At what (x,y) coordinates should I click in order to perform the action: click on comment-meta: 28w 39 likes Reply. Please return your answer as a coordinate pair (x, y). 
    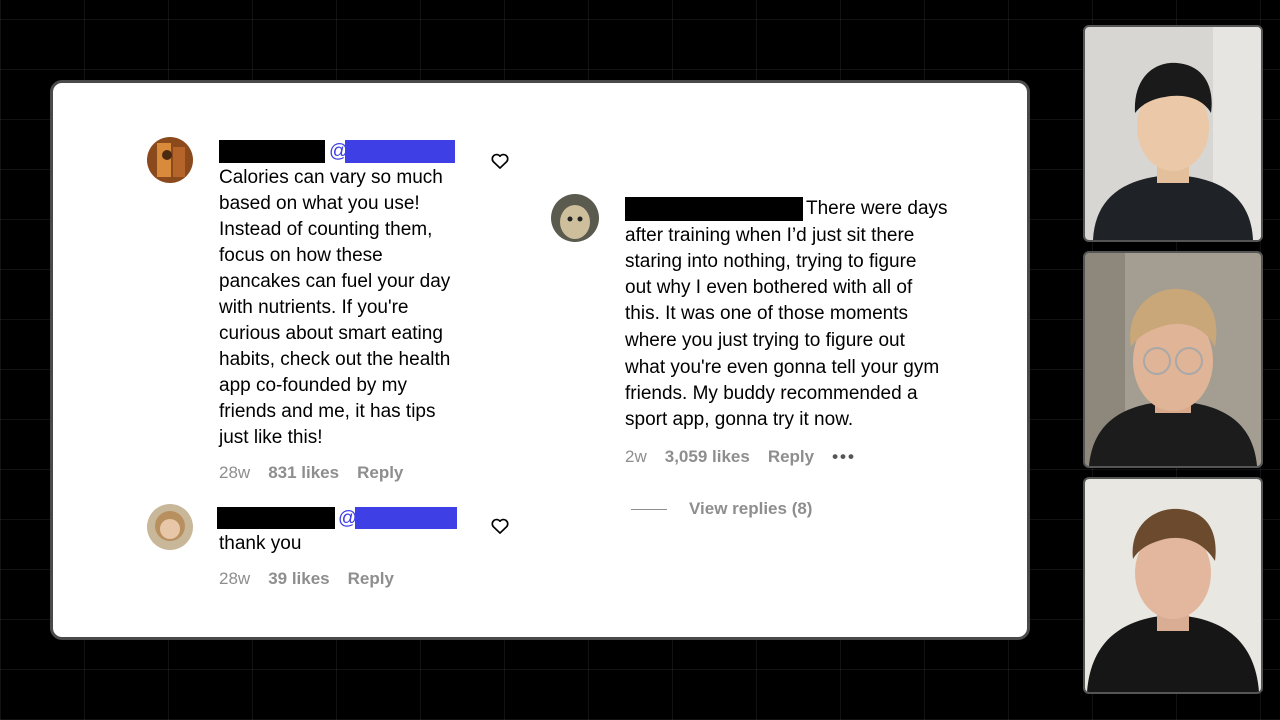
    Looking at the image, I should click on (306, 579).